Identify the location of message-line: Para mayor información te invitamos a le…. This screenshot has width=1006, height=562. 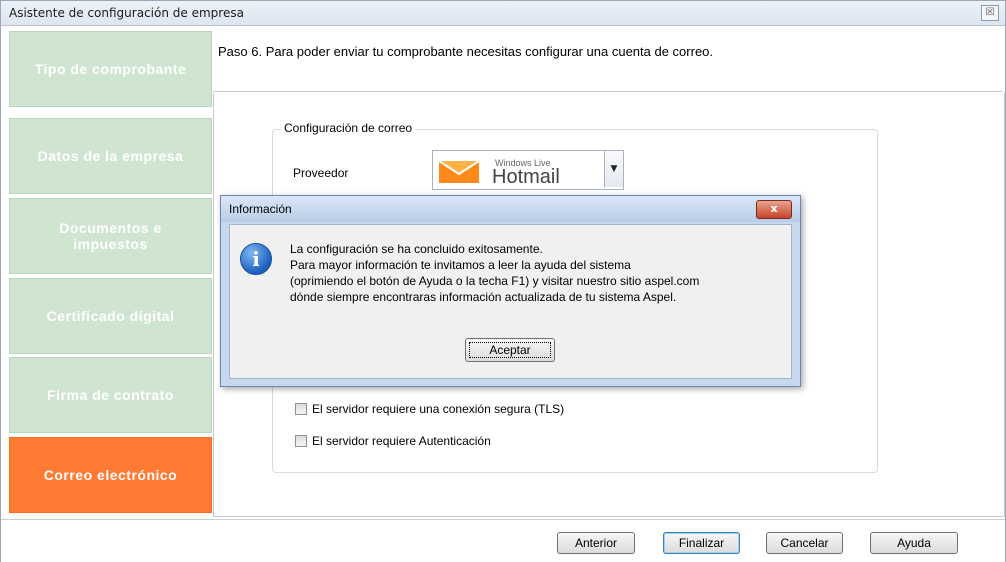
(460, 265).